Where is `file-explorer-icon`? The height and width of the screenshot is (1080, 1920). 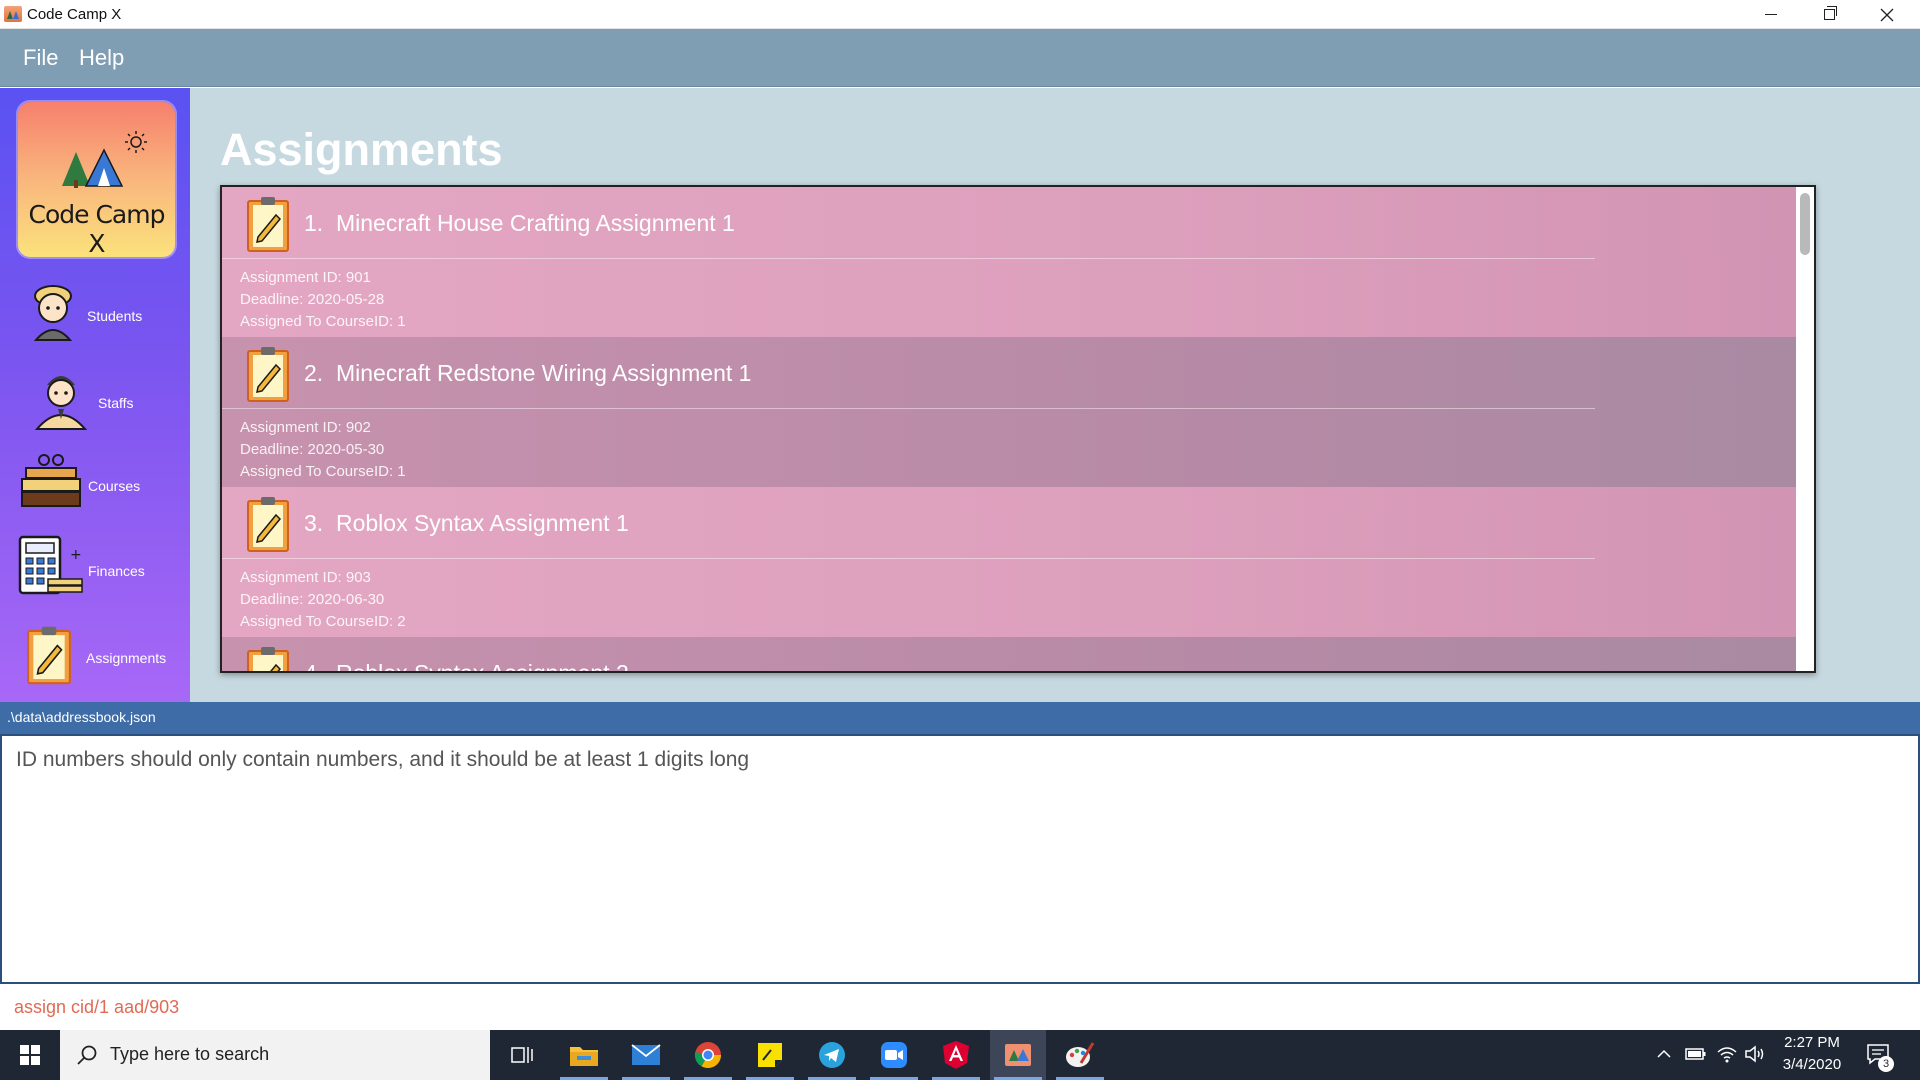 file-explorer-icon is located at coordinates (584, 1056).